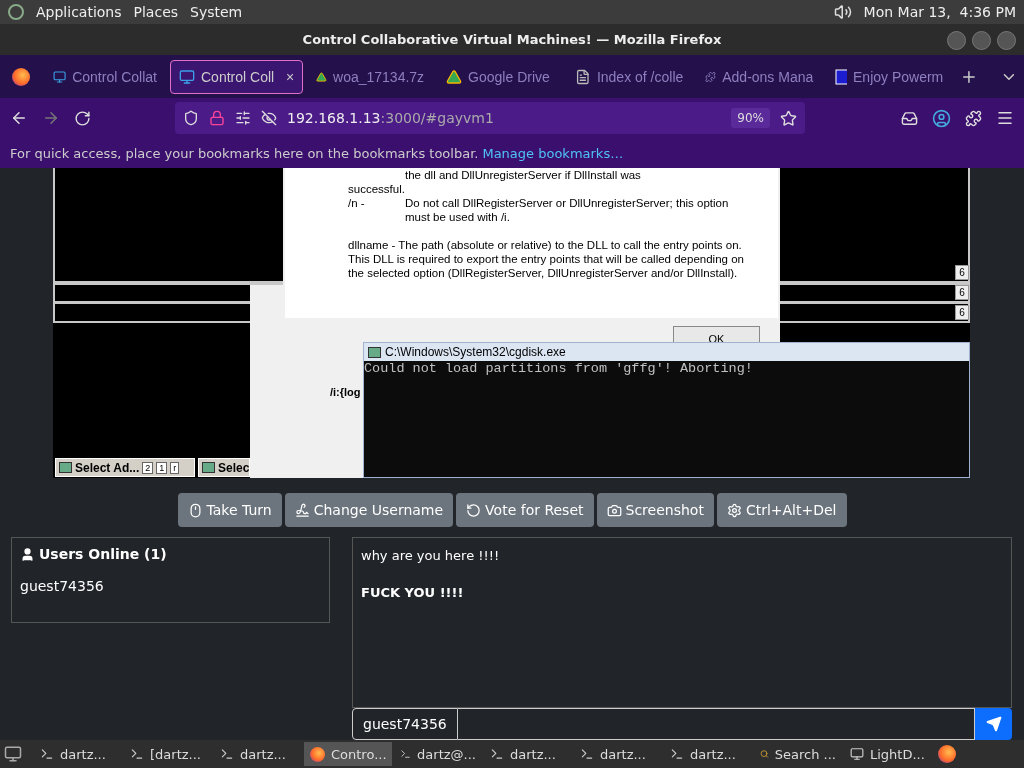  Describe the element at coordinates (82, 118) in the screenshot. I see `reload-icon` at that location.